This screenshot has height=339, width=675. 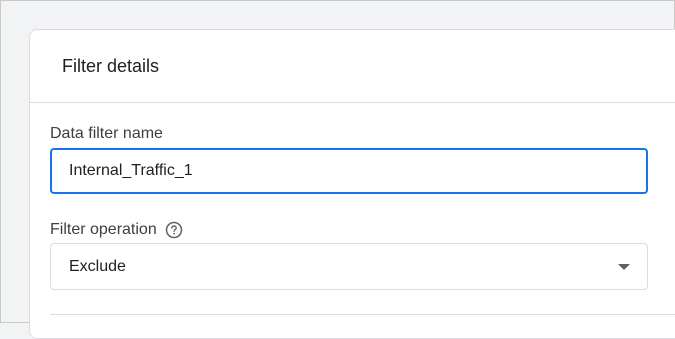 What do you see at coordinates (349, 171) in the screenshot?
I see `data-filter-name-input` at bounding box center [349, 171].